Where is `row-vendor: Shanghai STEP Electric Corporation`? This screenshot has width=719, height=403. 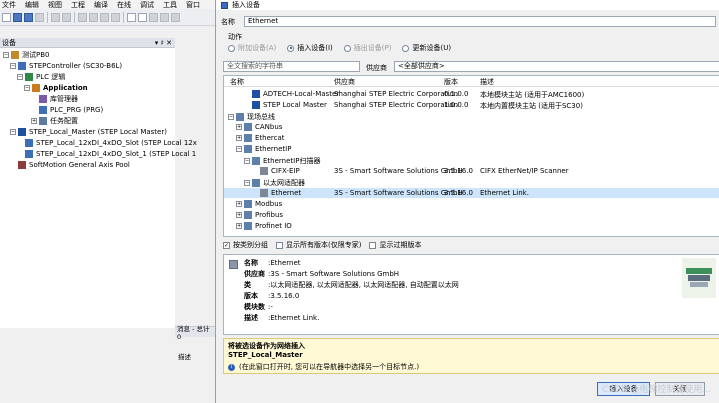
row-vendor: Shanghai STEP Electric Corporation is located at coordinates (396, 105).